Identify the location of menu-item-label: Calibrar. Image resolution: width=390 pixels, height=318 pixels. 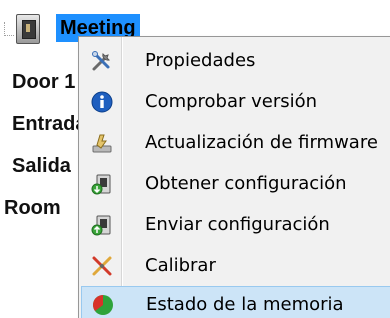
(180, 265).